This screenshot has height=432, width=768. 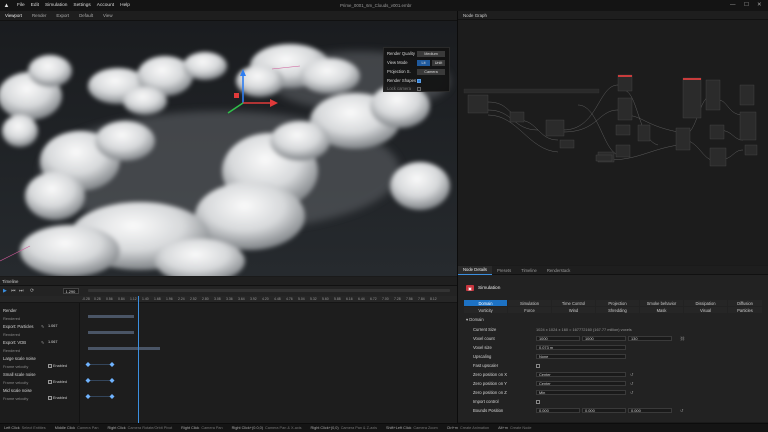 I want to click on status-hint: Left Click Select Entities, so click(x=25, y=428).